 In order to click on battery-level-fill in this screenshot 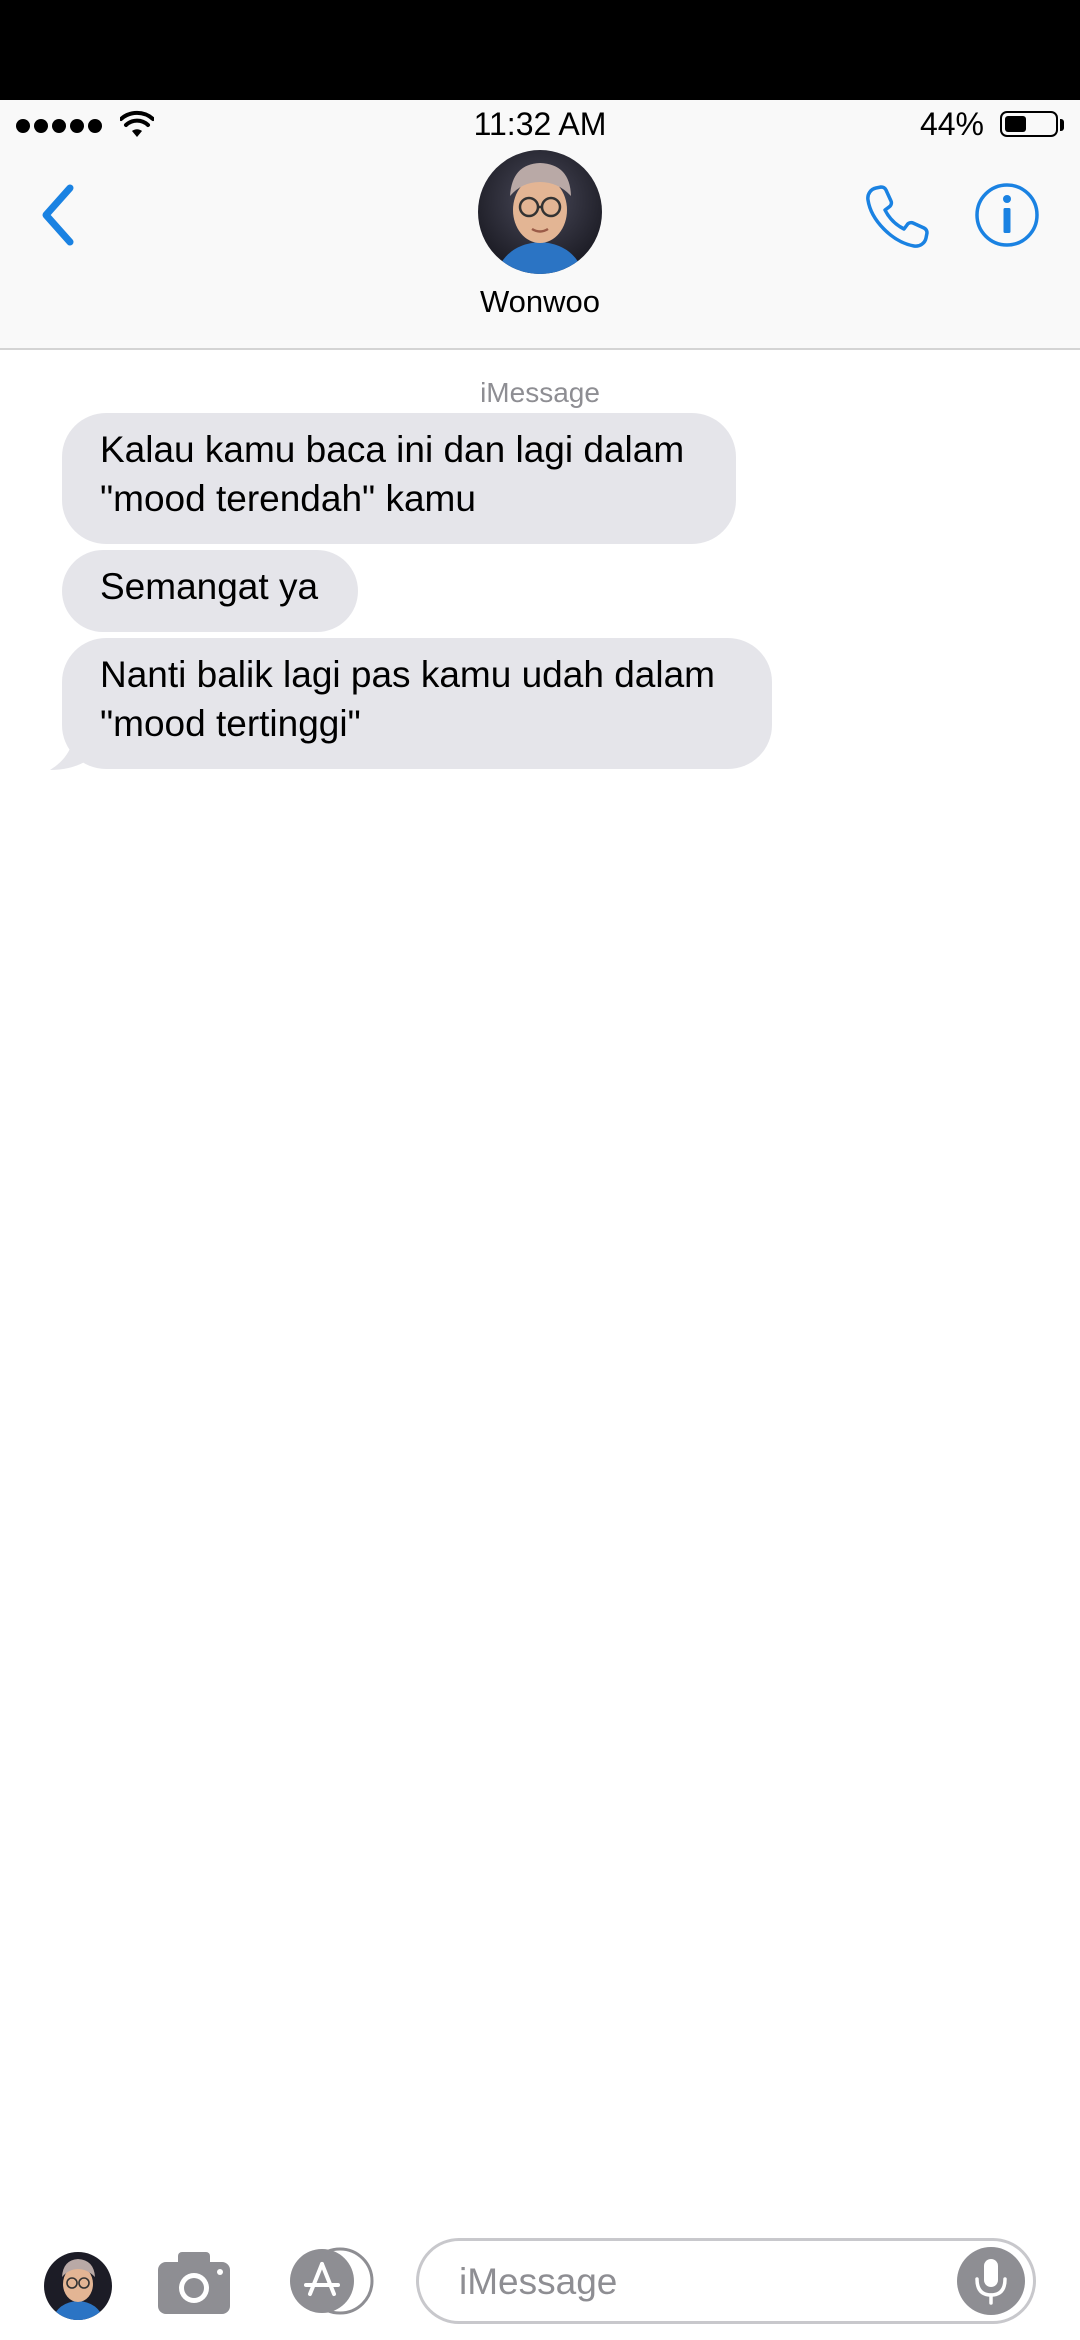, I will do `click(1015, 124)`.